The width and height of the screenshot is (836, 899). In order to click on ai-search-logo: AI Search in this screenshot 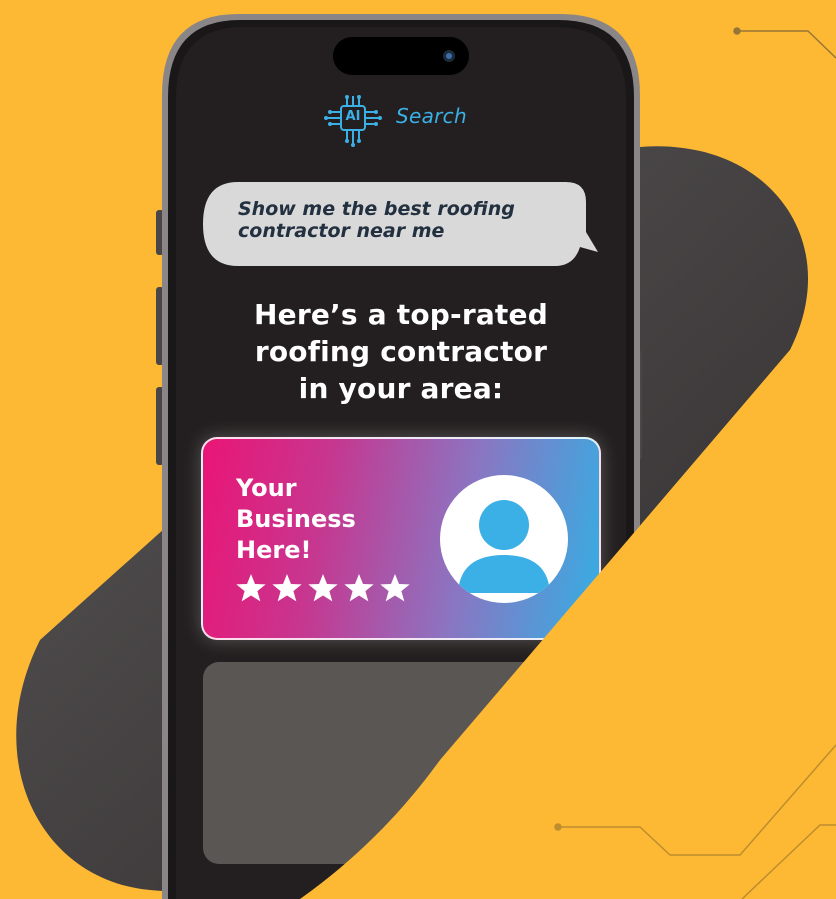, I will do `click(403, 121)`.